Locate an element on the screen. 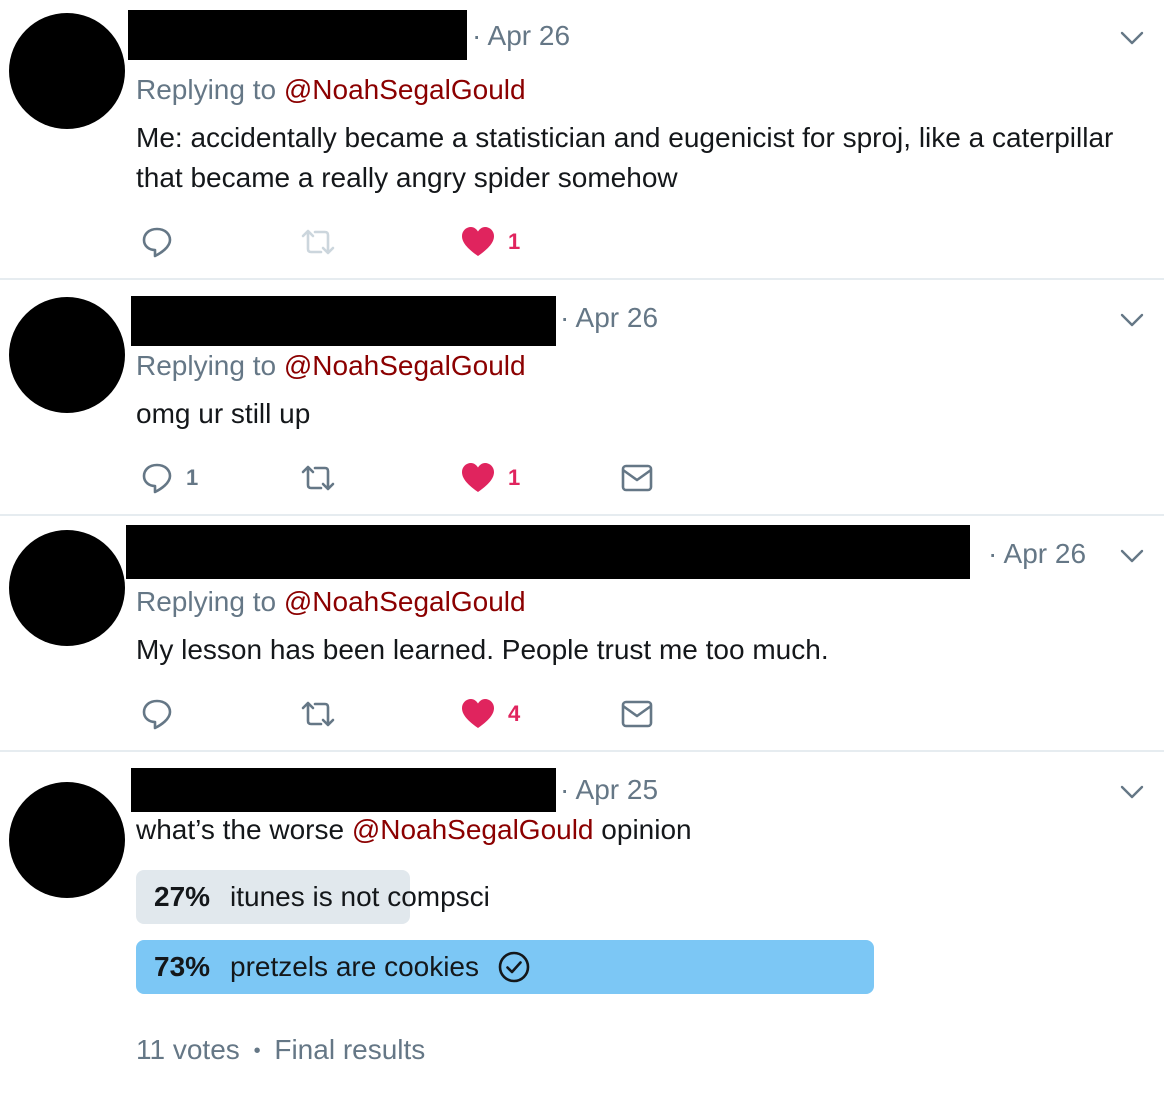  poll-option-label: itunes is not compsci is located at coordinates (360, 896).